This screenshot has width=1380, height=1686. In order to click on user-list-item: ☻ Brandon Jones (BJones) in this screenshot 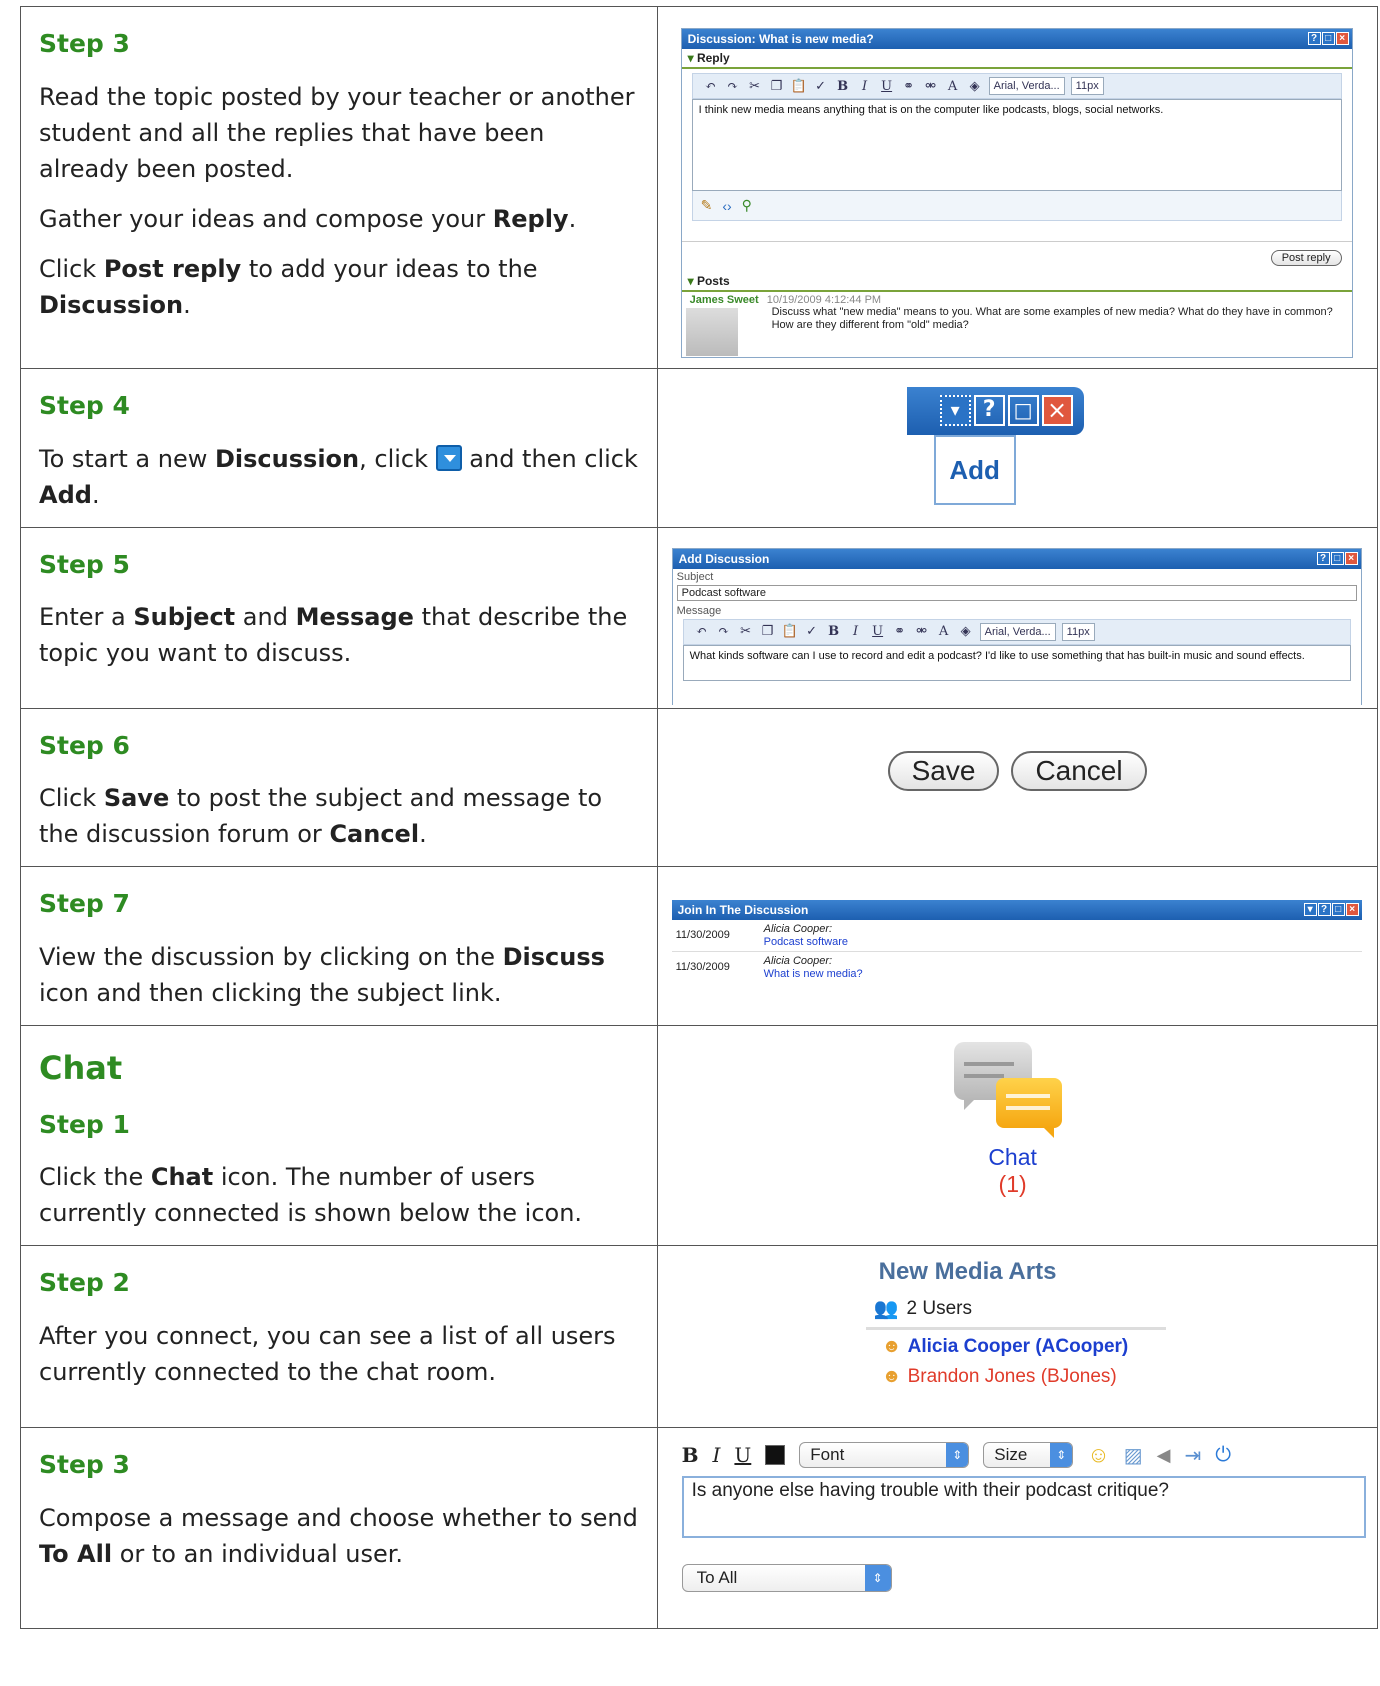, I will do `click(1024, 1377)`.